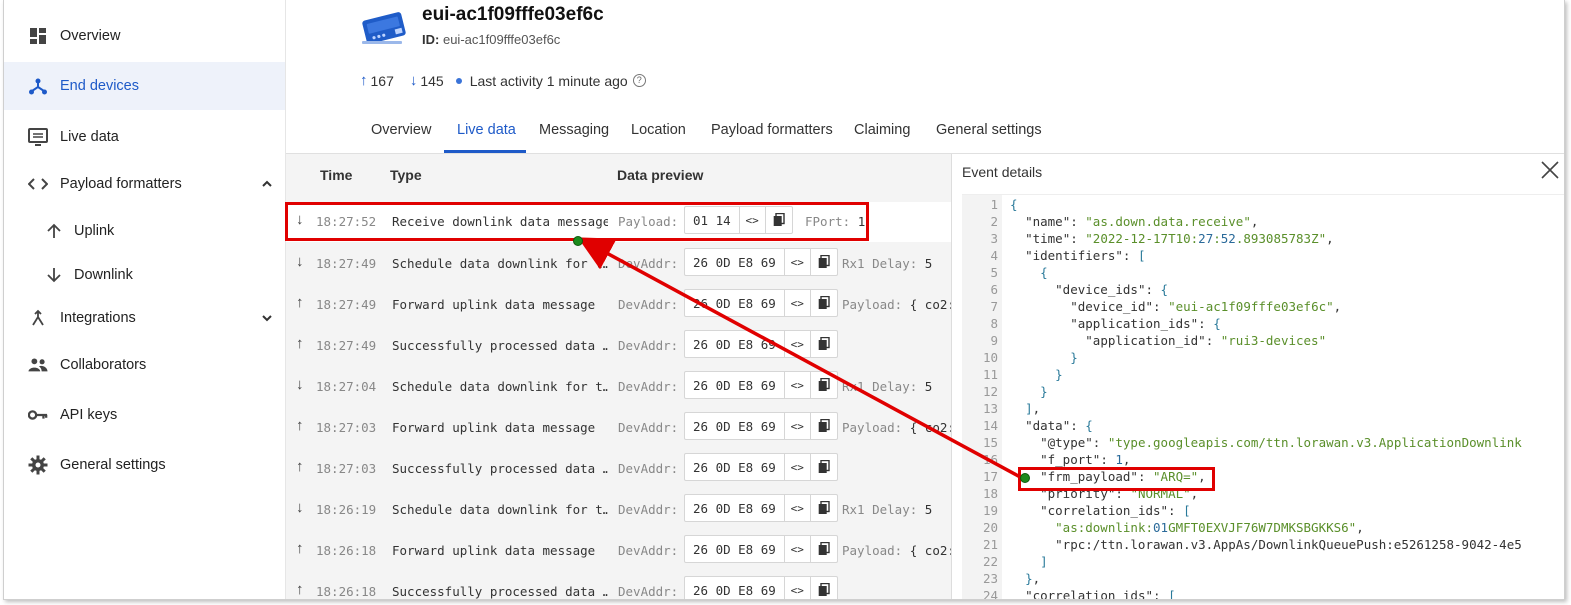 The width and height of the screenshot is (1571, 605). Describe the element at coordinates (144, 415) in the screenshot. I see `sidebar-item-api-keys: API keys` at that location.